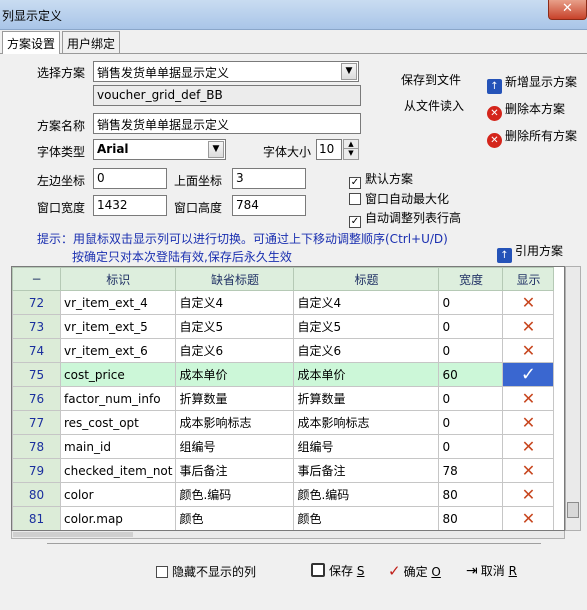 The image size is (587, 610). I want to click on row-number-cell: 77, so click(36, 422).